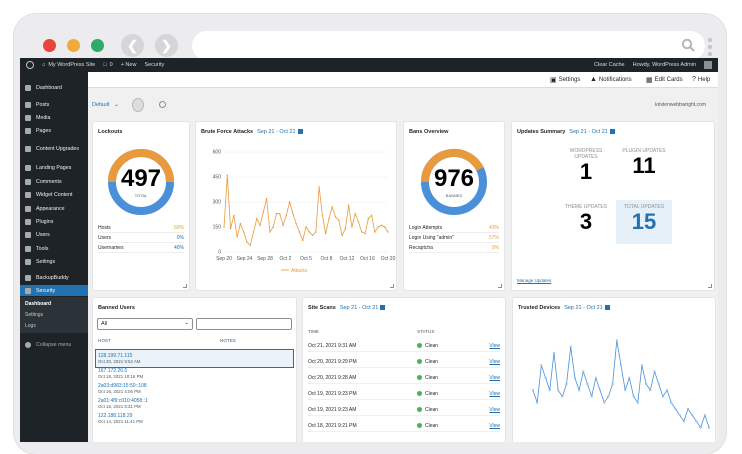 This screenshot has height=454, width=742. I want to click on sidebar-item-comments: Comments, so click(54, 181).